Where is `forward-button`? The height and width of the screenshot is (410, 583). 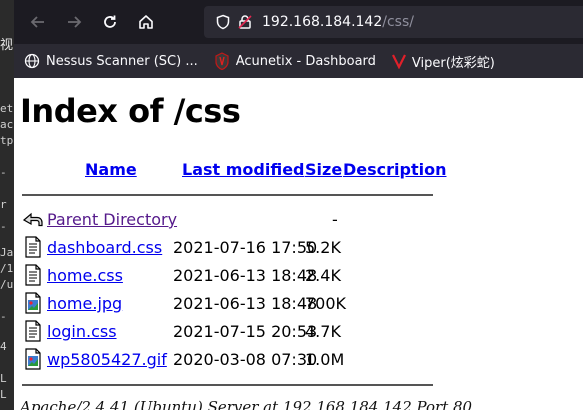
forward-button is located at coordinates (74, 22).